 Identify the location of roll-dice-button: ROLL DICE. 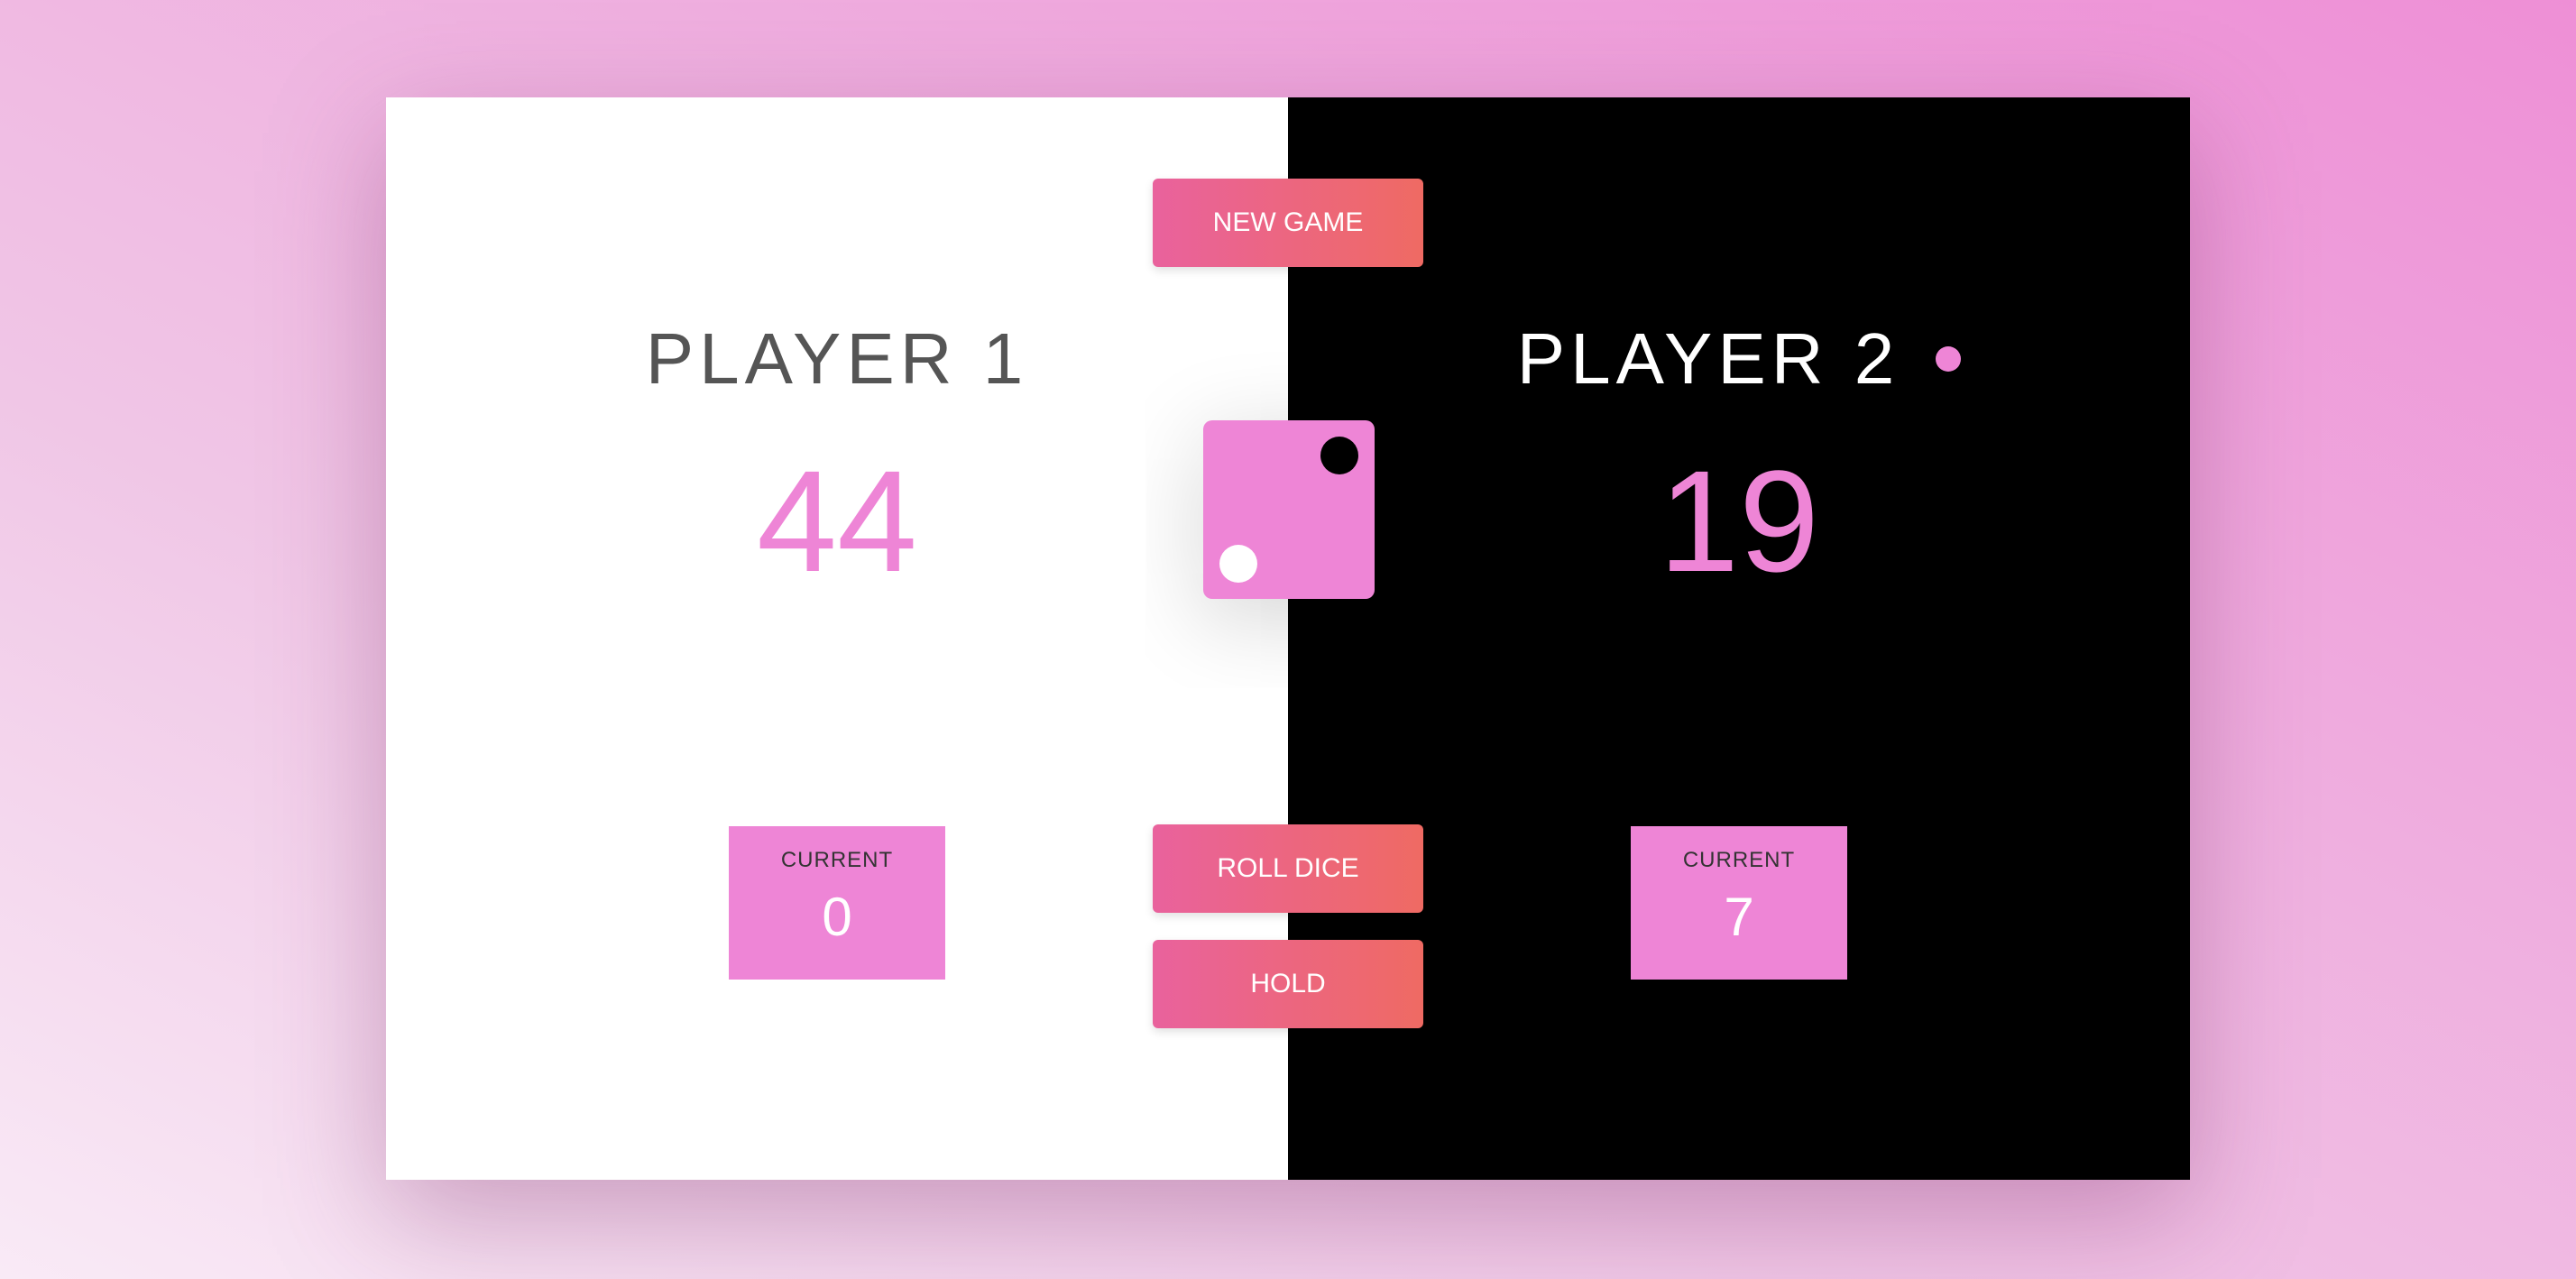
(1288, 869).